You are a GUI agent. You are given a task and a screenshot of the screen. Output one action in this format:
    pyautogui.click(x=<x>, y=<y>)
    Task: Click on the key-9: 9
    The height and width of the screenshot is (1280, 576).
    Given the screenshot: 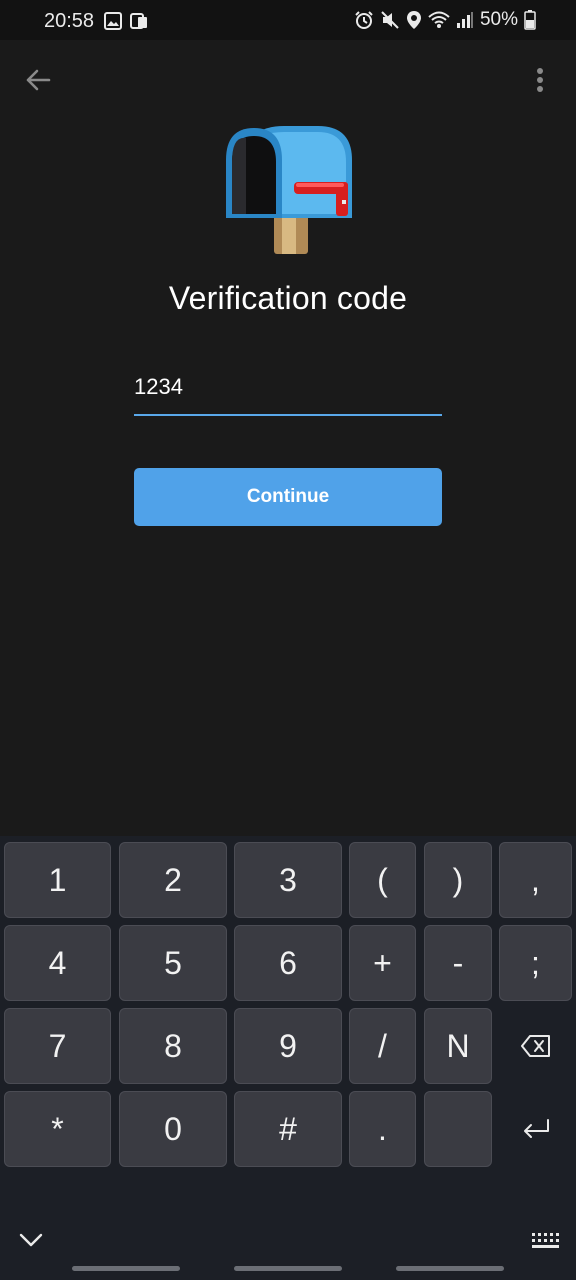 What is the action you would take?
    pyautogui.click(x=288, y=1046)
    